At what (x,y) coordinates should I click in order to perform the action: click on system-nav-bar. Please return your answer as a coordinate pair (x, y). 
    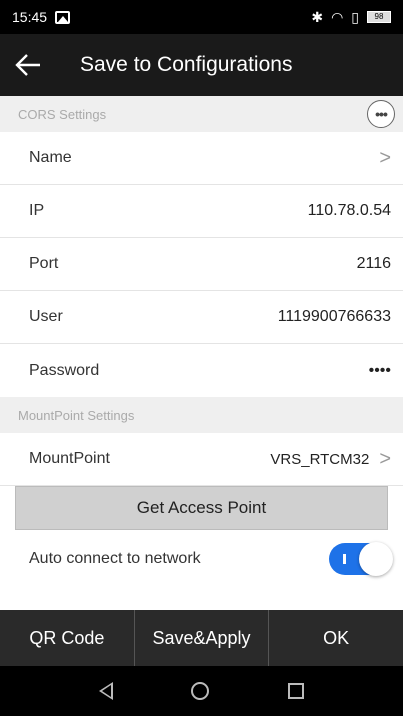
    Looking at the image, I should click on (201, 691).